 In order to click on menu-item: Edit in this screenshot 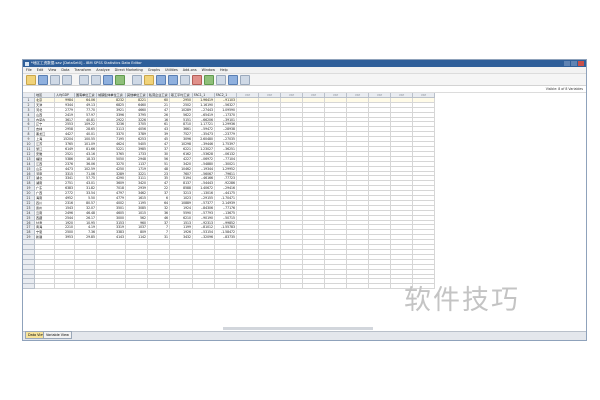, I will do `click(40, 70)`.